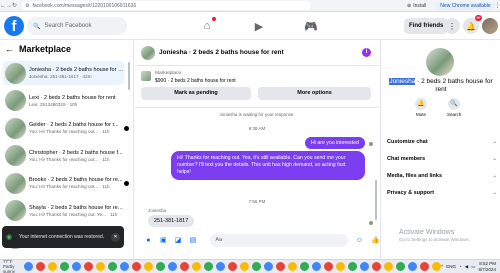  Describe the element at coordinates (452, 26) in the screenshot. I see `menu-button: ⋮` at that location.